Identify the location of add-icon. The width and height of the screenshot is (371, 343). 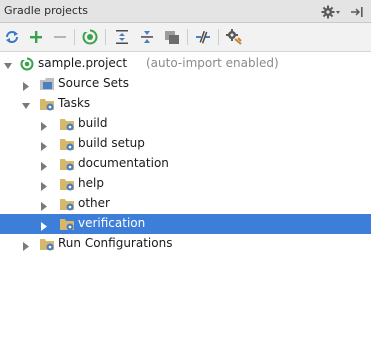
(36, 37).